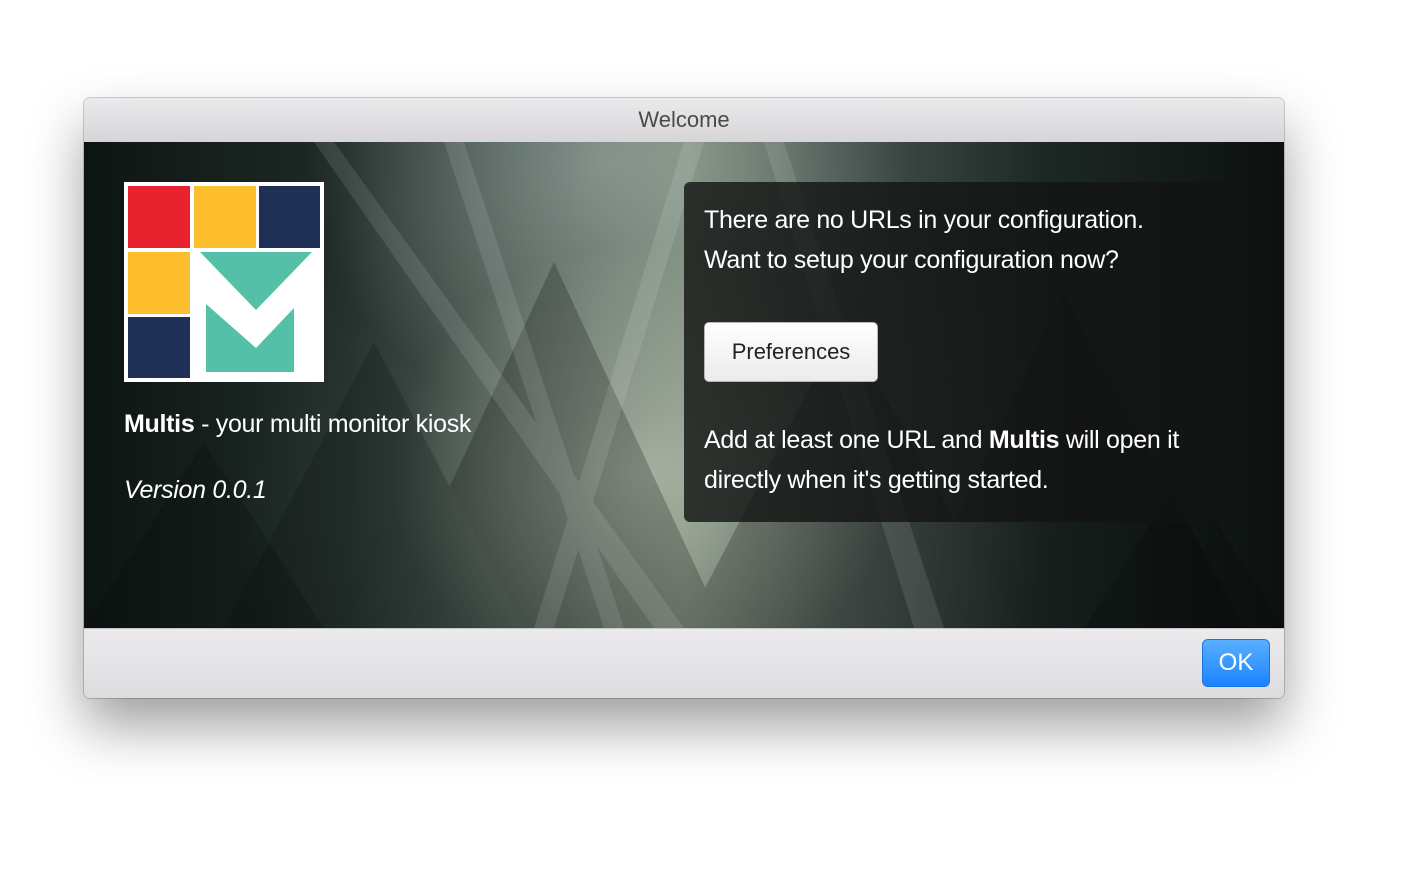 The width and height of the screenshot is (1402, 892). I want to click on product-name: Multis, so click(159, 424).